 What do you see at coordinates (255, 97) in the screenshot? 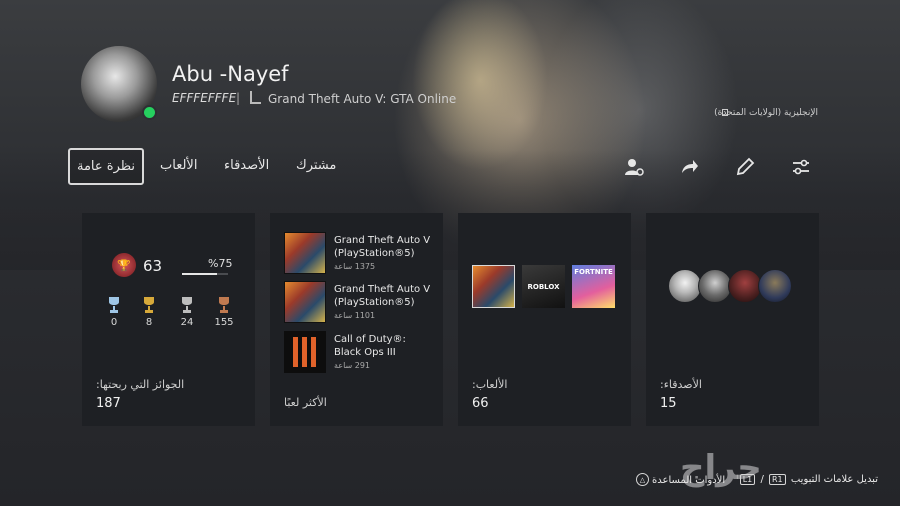
I see `now-playing-icon` at bounding box center [255, 97].